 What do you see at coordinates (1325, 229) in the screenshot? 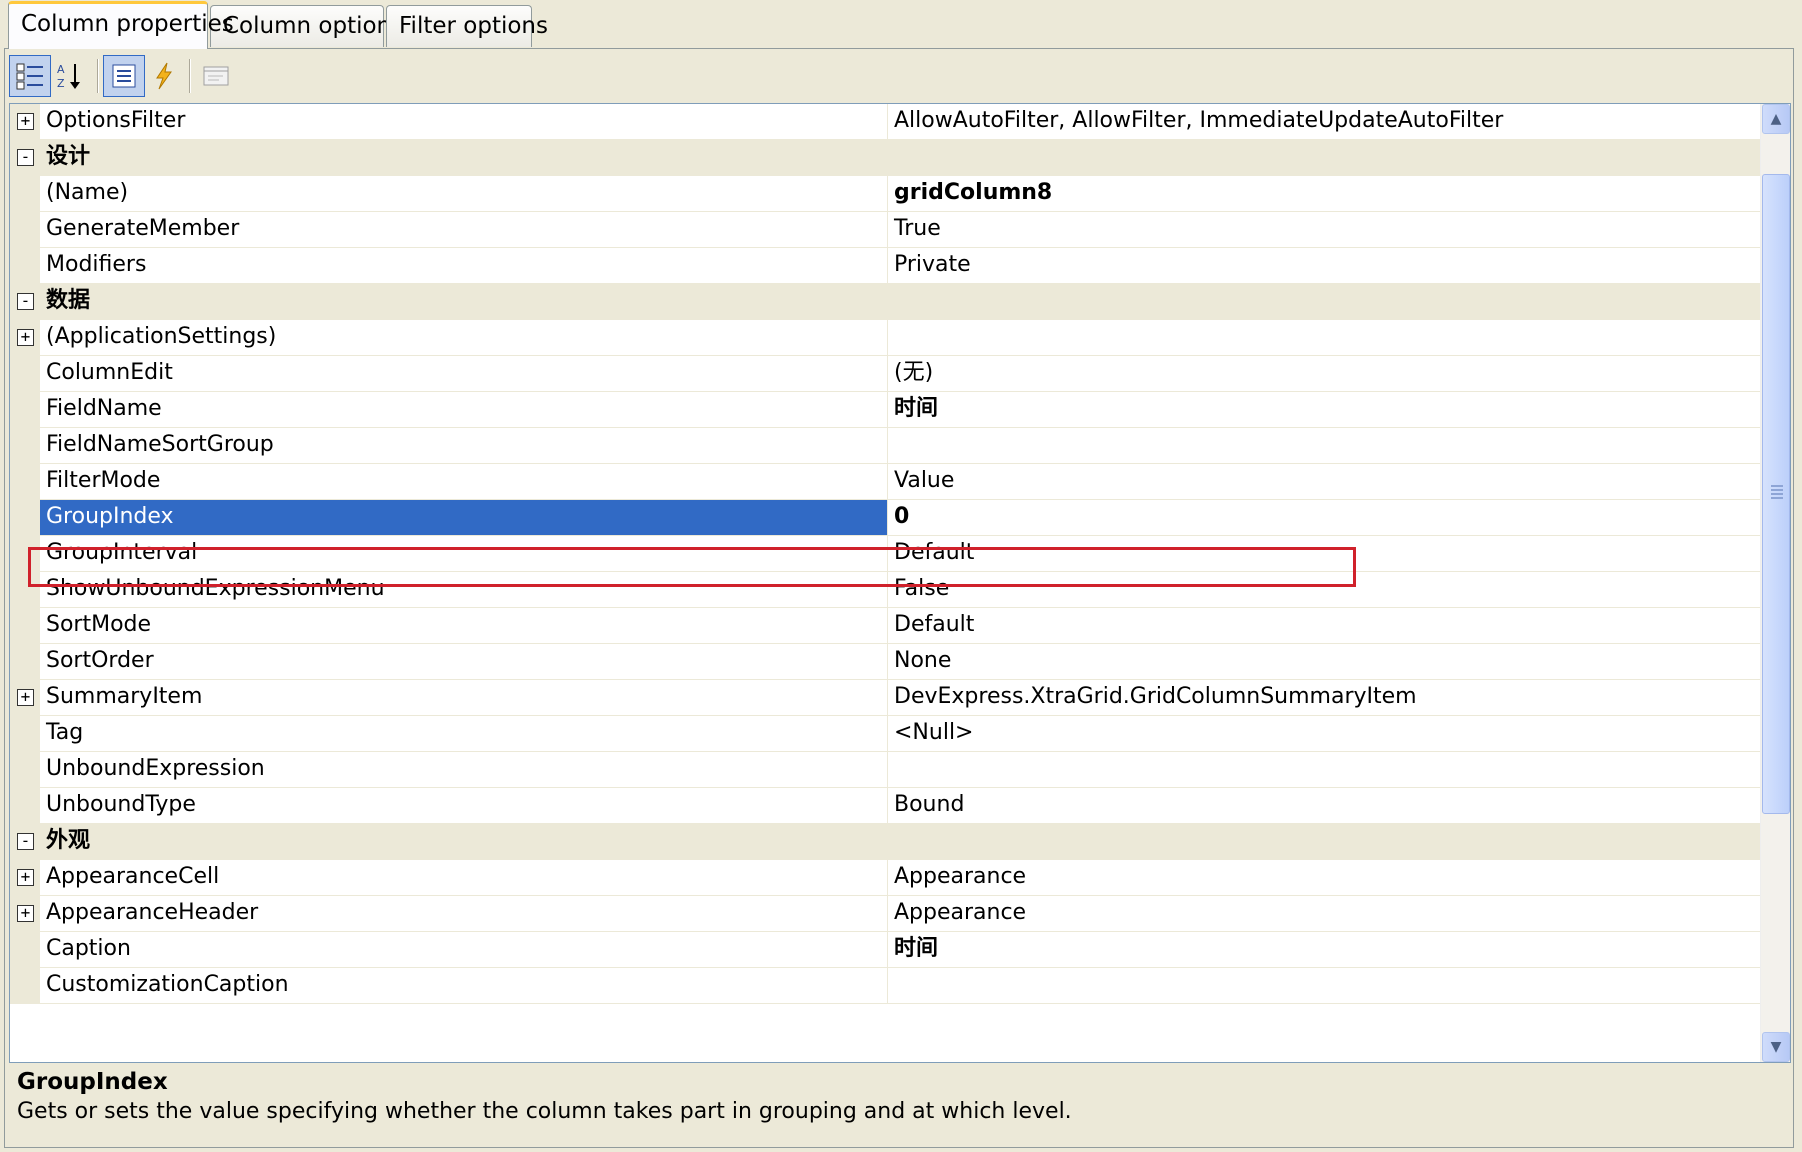
I see `property-value: True` at bounding box center [1325, 229].